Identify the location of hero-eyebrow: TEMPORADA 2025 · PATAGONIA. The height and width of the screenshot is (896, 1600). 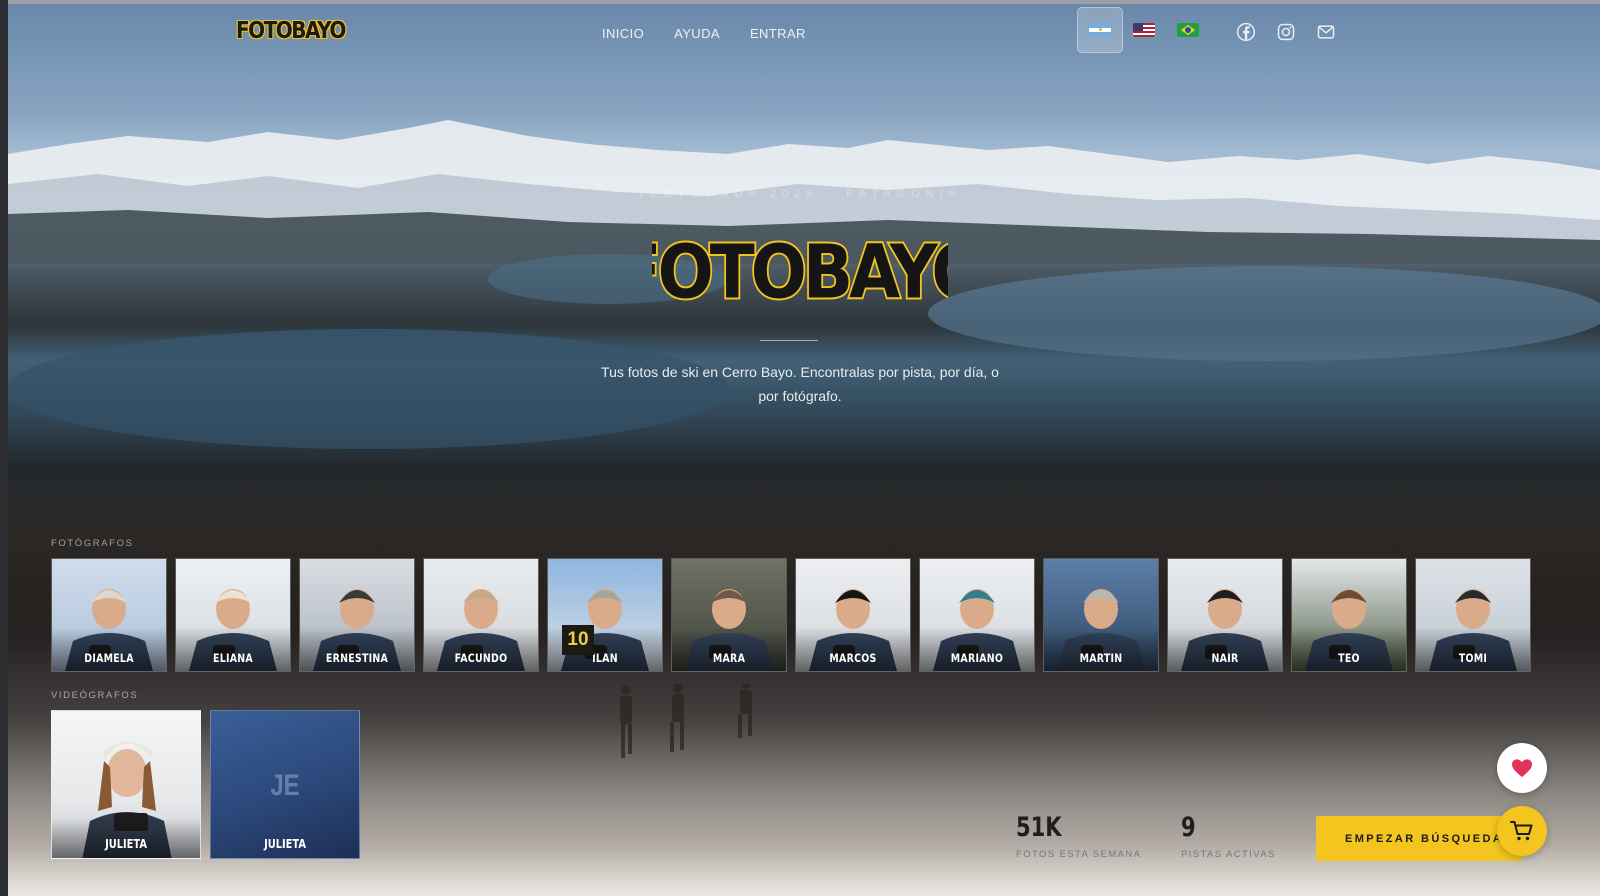
(800, 194).